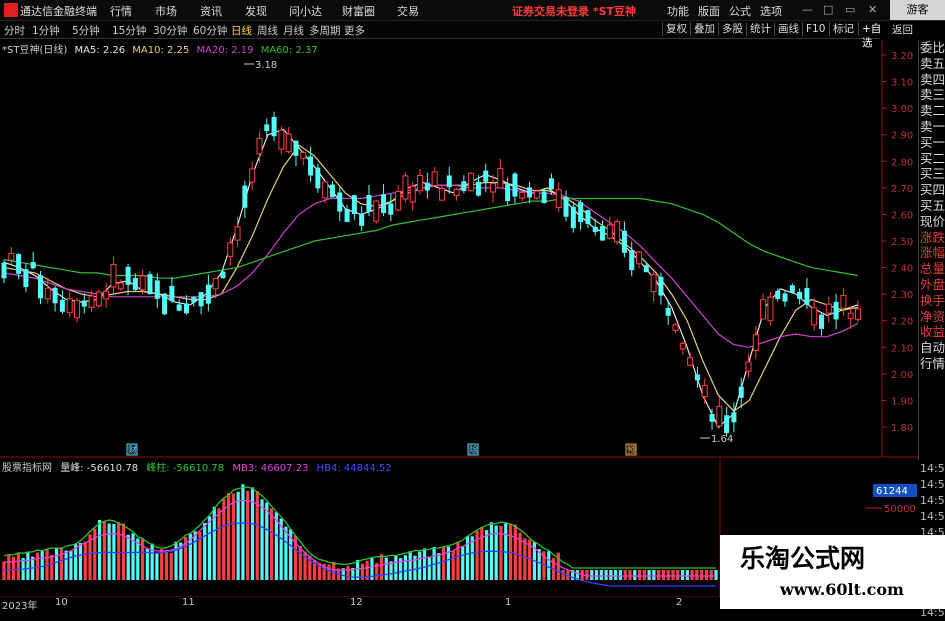  What do you see at coordinates (902, 189) in the screenshot?
I see `price-tick-label: 2.70` at bounding box center [902, 189].